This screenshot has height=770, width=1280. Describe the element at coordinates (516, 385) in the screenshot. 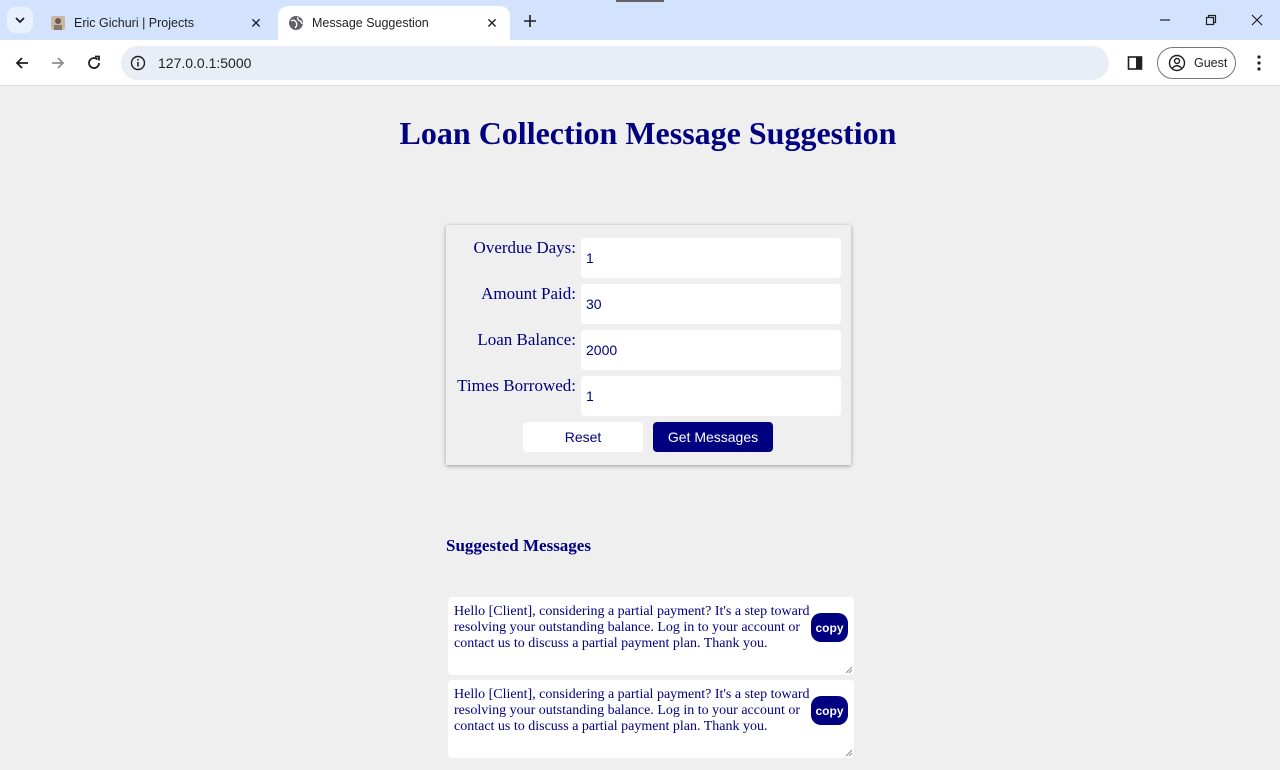

I see `times-borrowed-label: Times Borrowed:` at that location.